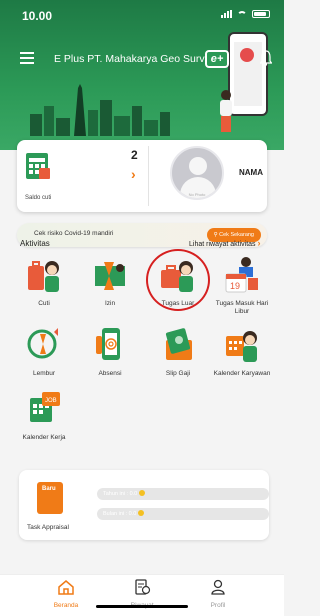  I want to click on calendar-employee-icon, so click(241, 346).